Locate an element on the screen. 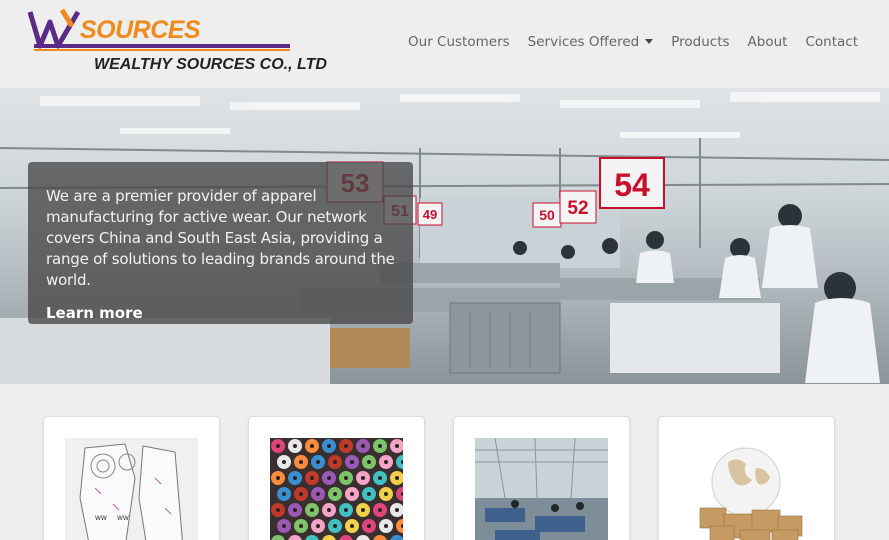 The width and height of the screenshot is (889, 540). nav-services-offered: Services Offered is located at coordinates (591, 42).